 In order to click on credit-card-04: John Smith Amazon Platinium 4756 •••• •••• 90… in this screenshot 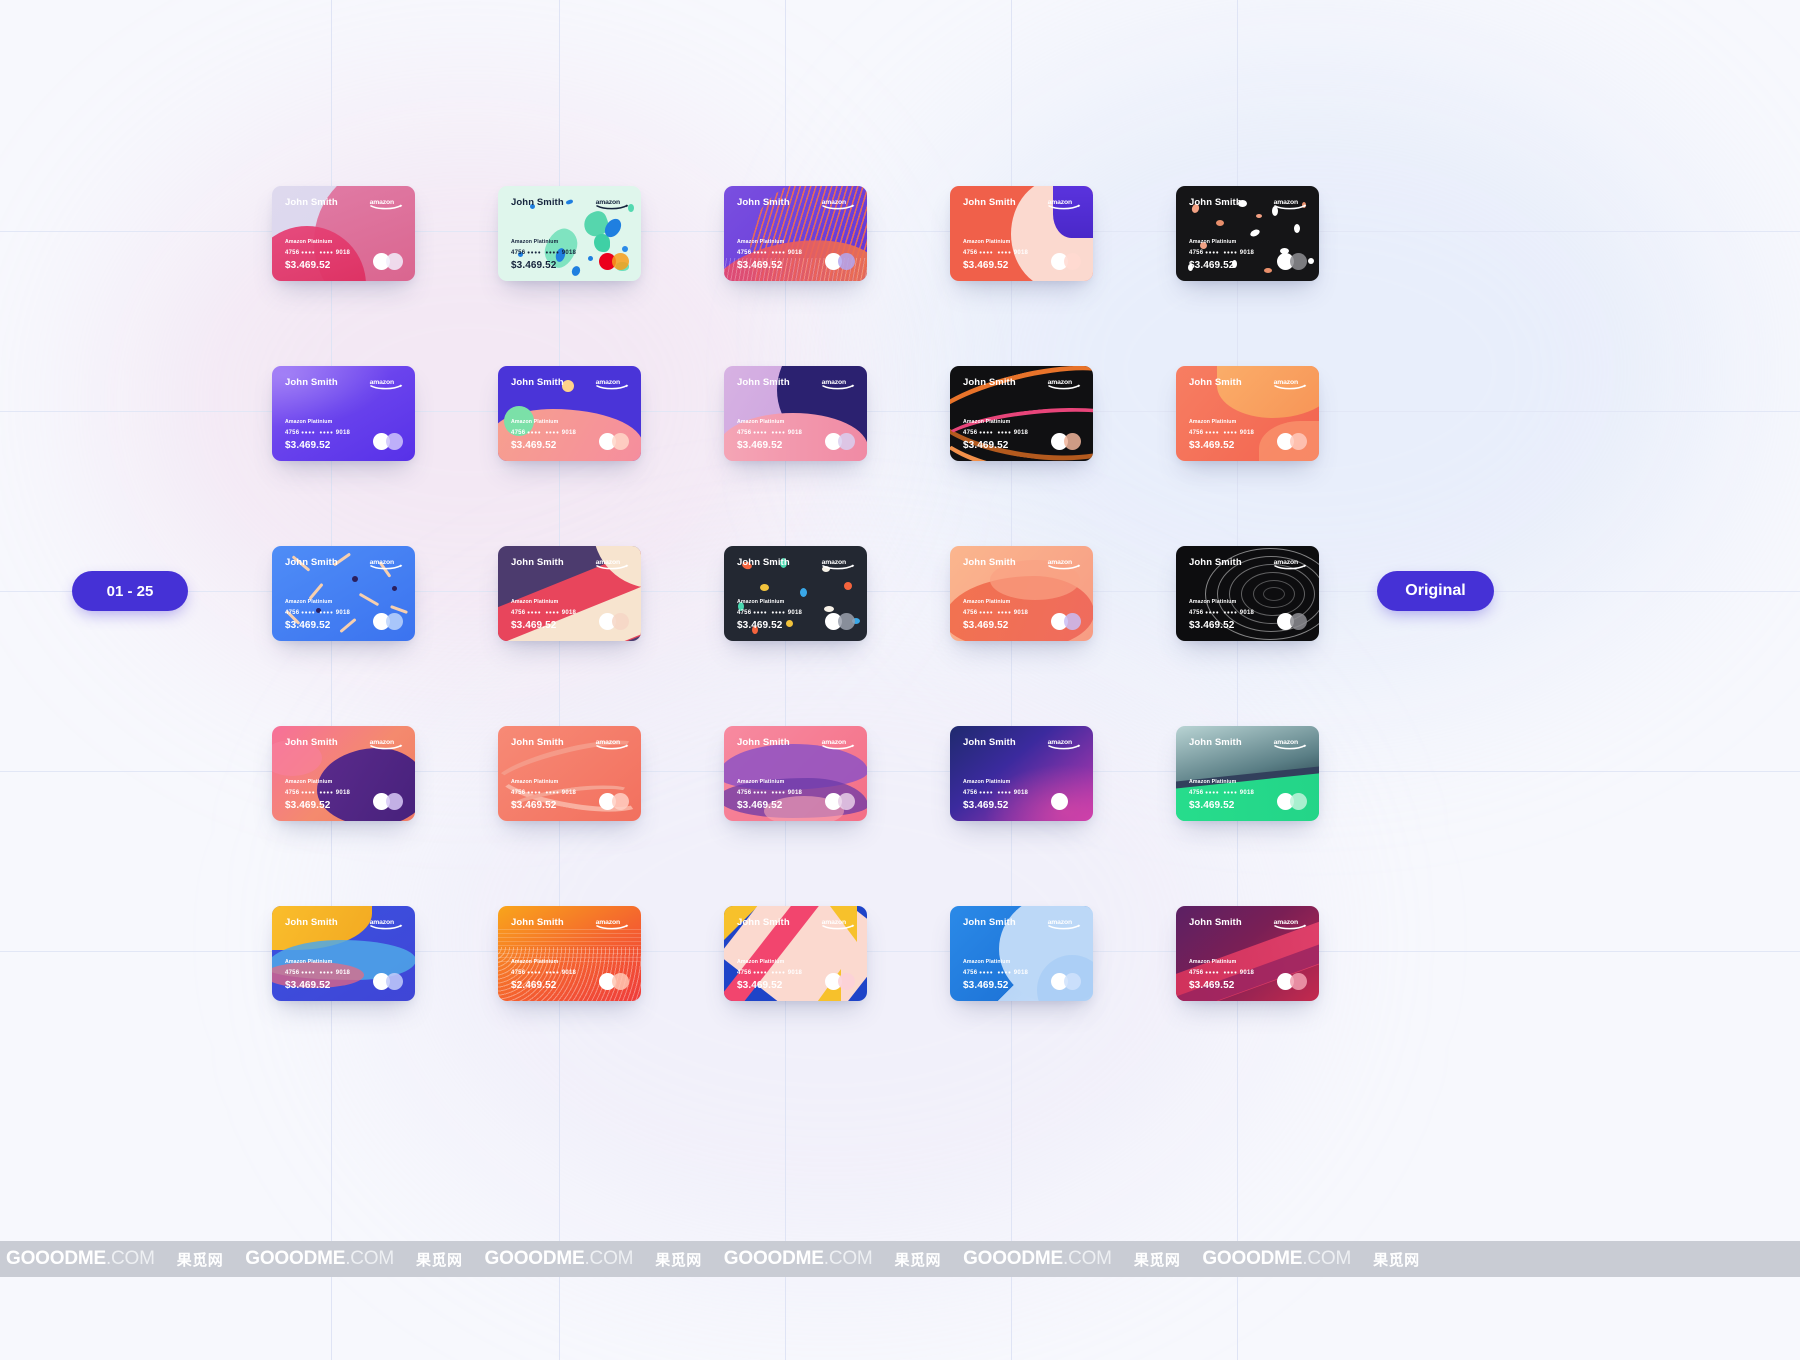, I will do `click(1021, 233)`.